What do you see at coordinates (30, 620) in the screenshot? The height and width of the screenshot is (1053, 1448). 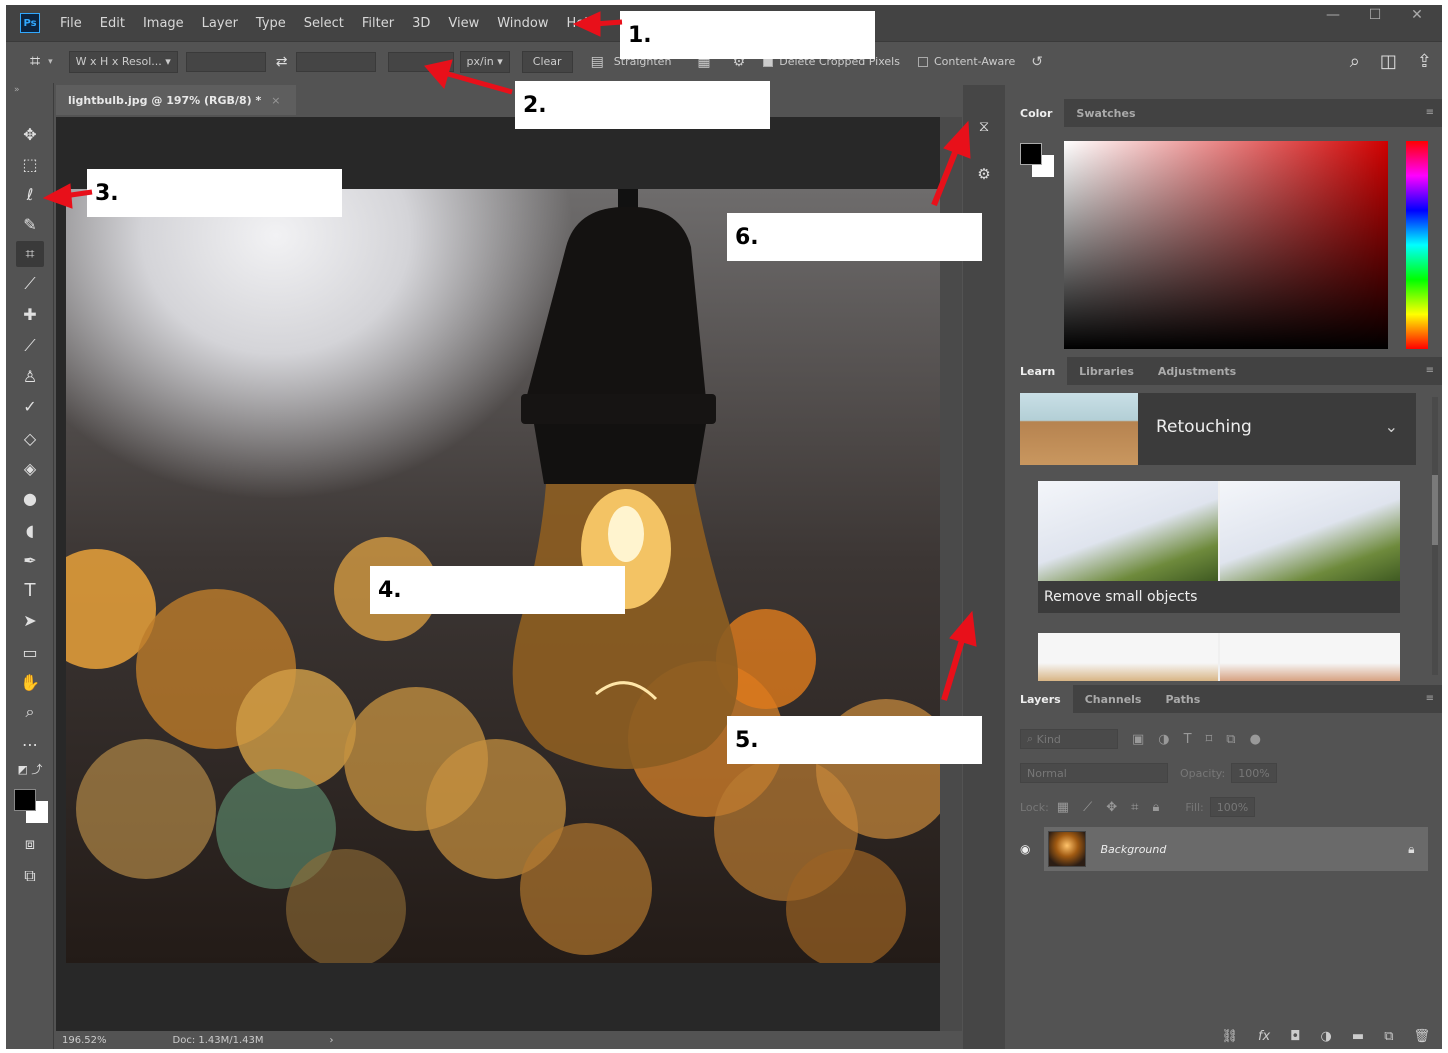 I see `path-selection-tool-icon: ➤` at bounding box center [30, 620].